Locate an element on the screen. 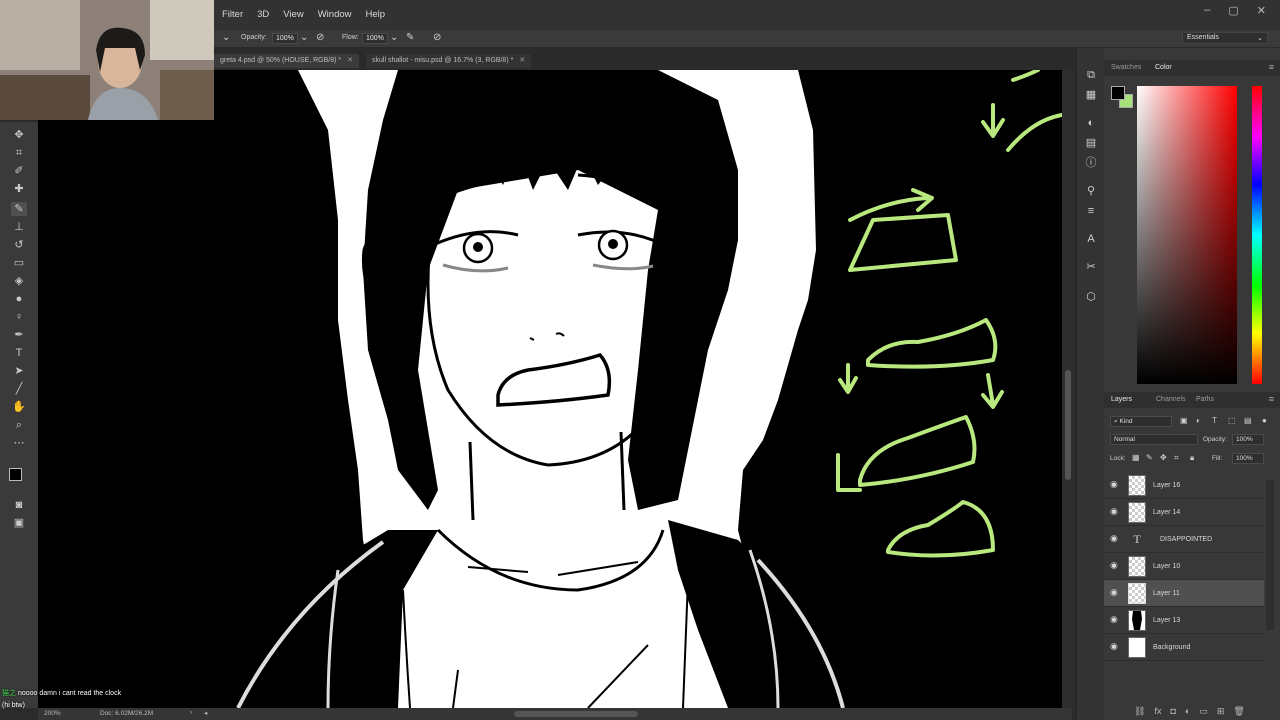 The image size is (1280, 720). canvas-horizontal-scrollbar is located at coordinates (576, 714).